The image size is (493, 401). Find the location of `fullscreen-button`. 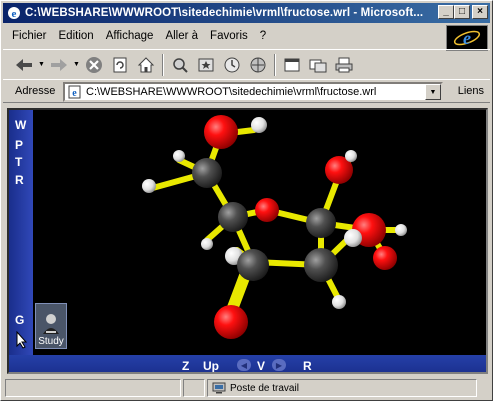

fullscreen-button is located at coordinates (292, 65).